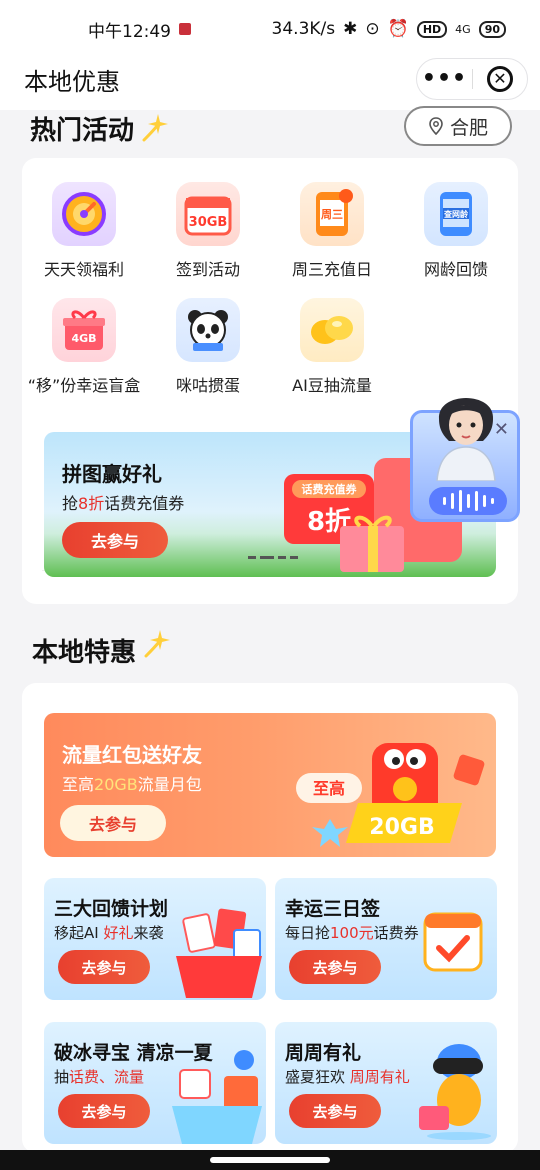 The height and width of the screenshot is (1170, 540). Describe the element at coordinates (270, 29) in the screenshot. I see `status-bar: 中午12:49 34.3K/s ✱ ⊙ ⏰ HD 4G 90` at that location.